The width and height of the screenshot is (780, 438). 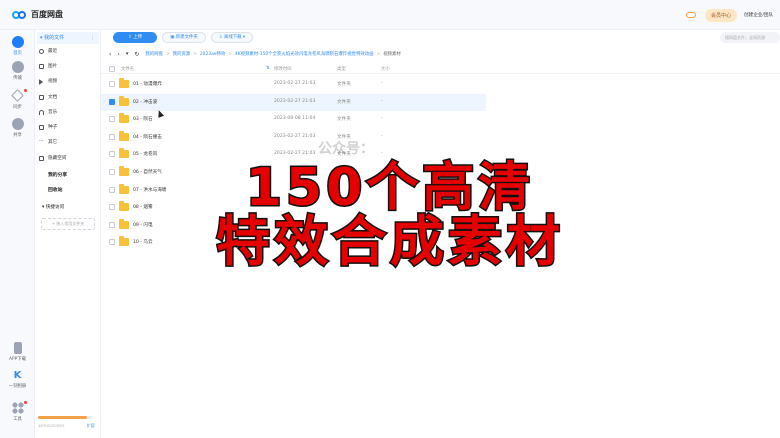 What do you see at coordinates (53, 51) in the screenshot?
I see `sidebar-item-label: 最近` at bounding box center [53, 51].